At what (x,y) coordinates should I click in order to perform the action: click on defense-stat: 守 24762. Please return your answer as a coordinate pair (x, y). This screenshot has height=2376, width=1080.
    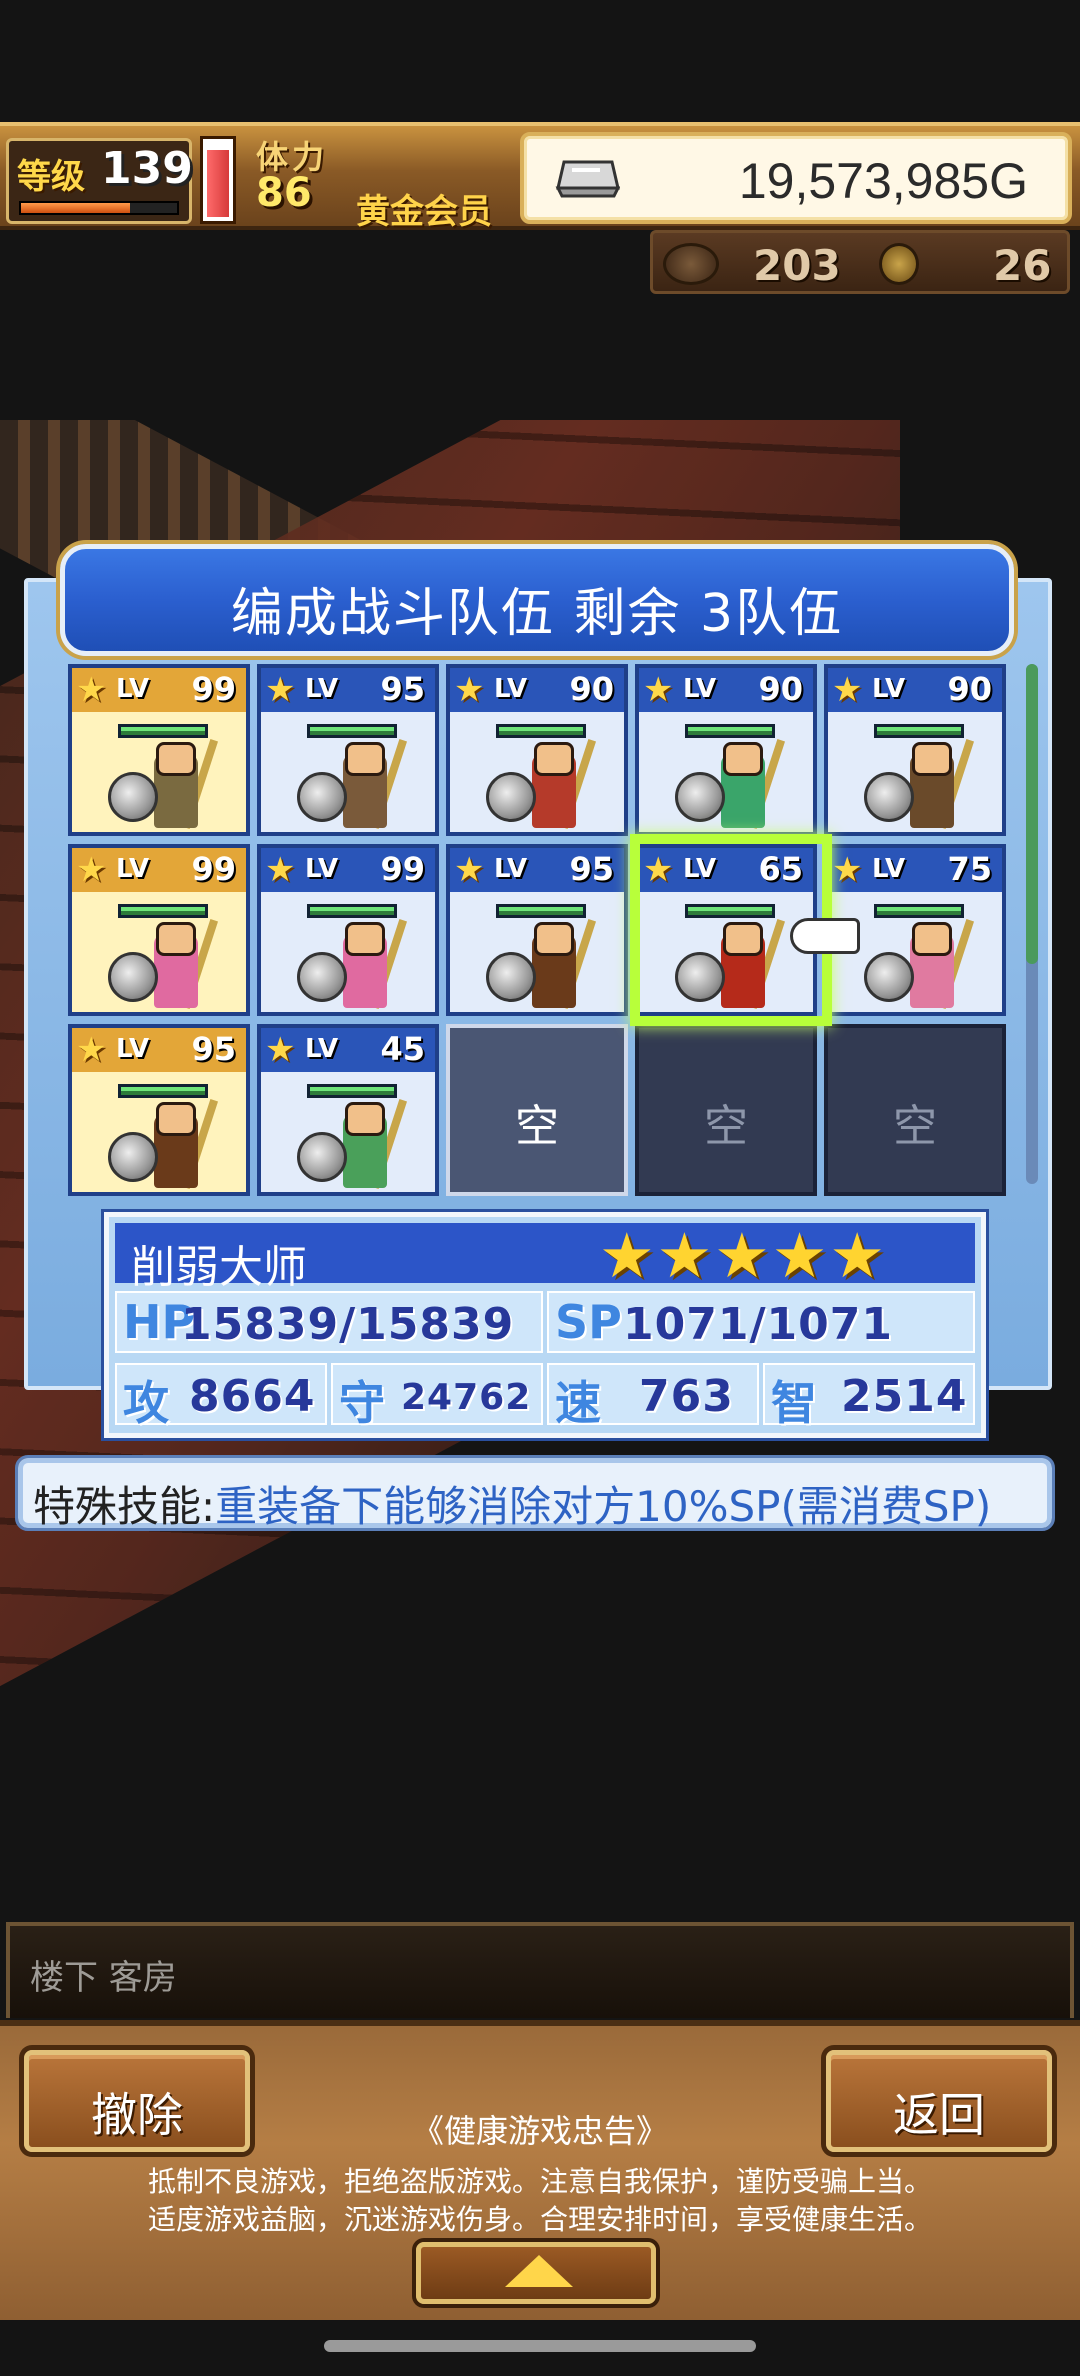
    Looking at the image, I should click on (437, 1396).